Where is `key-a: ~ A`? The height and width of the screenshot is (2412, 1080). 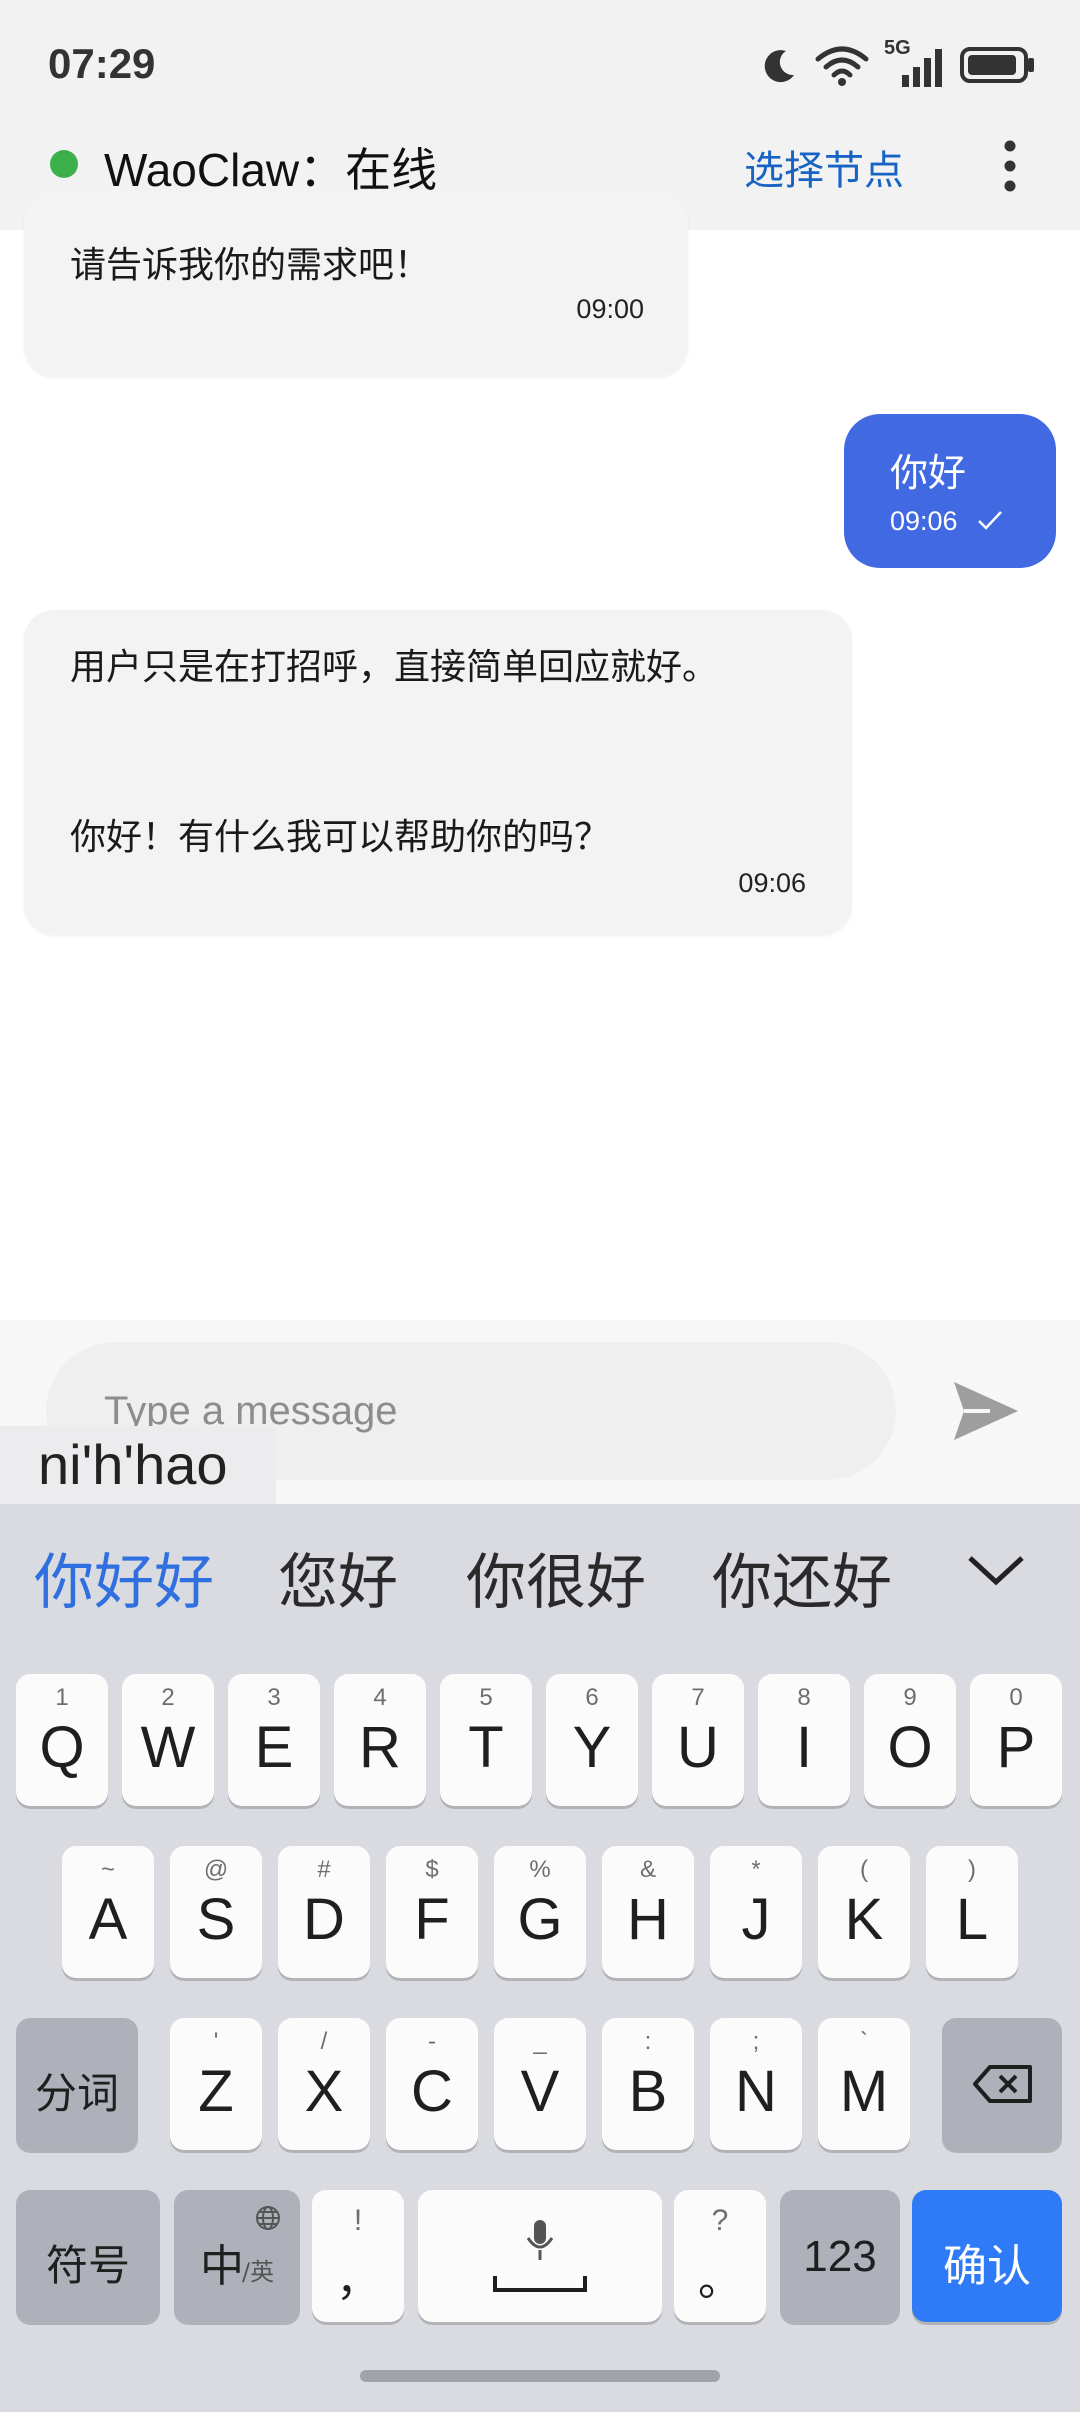 key-a: ~ A is located at coordinates (108, 1912).